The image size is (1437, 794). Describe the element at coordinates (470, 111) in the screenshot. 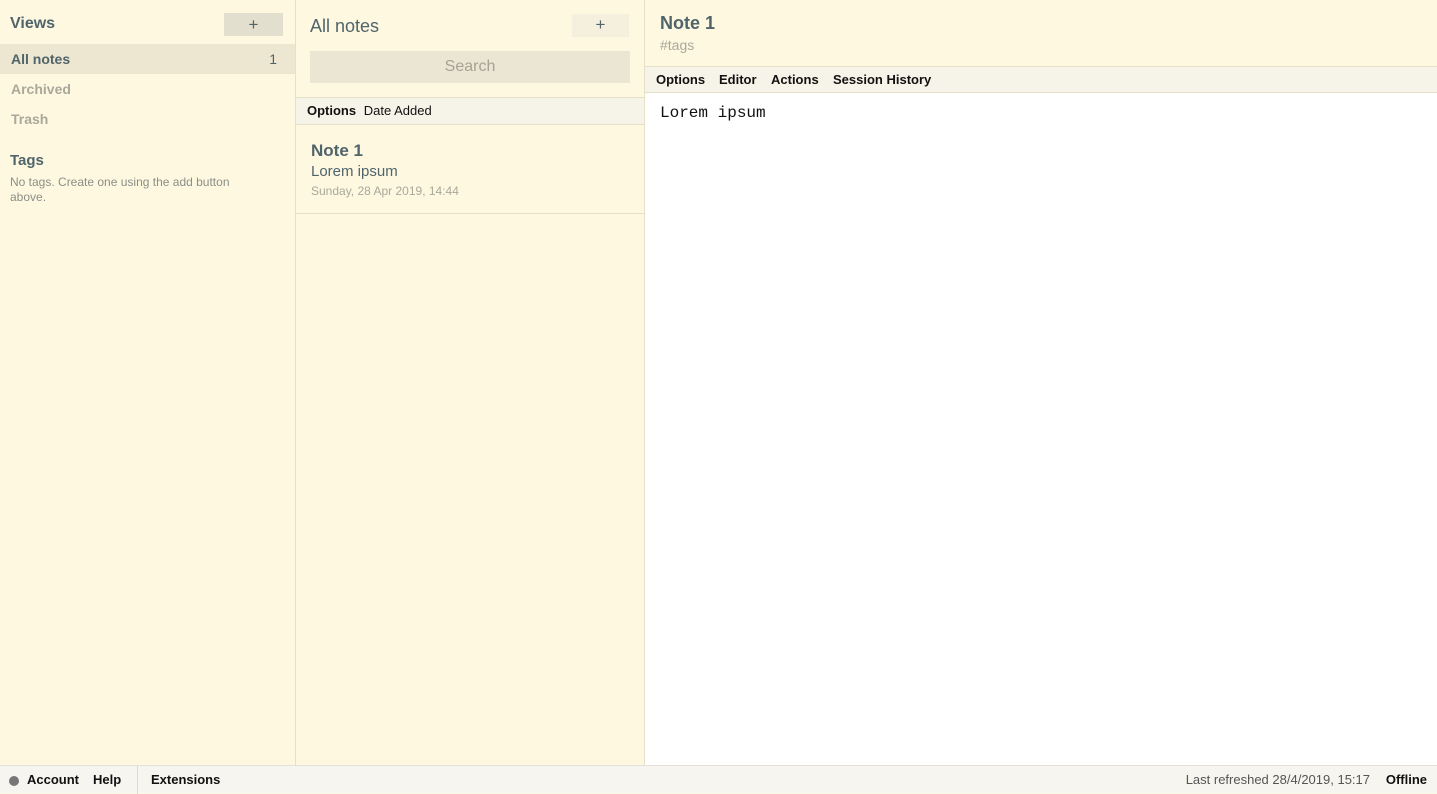

I see `notes-options-bar: Options Date Added` at that location.